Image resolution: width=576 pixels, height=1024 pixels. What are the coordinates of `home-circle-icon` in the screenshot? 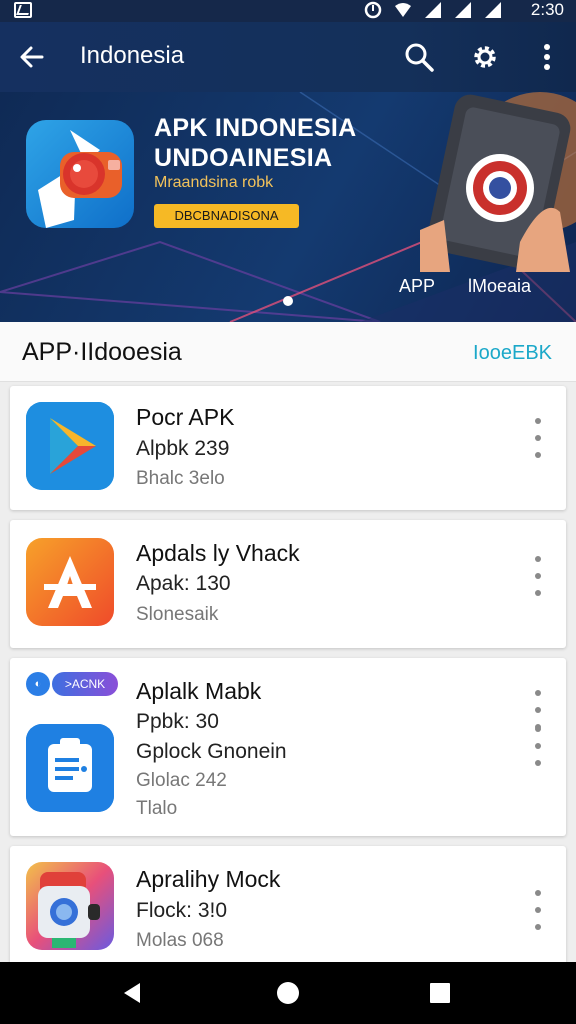 It's located at (288, 993).